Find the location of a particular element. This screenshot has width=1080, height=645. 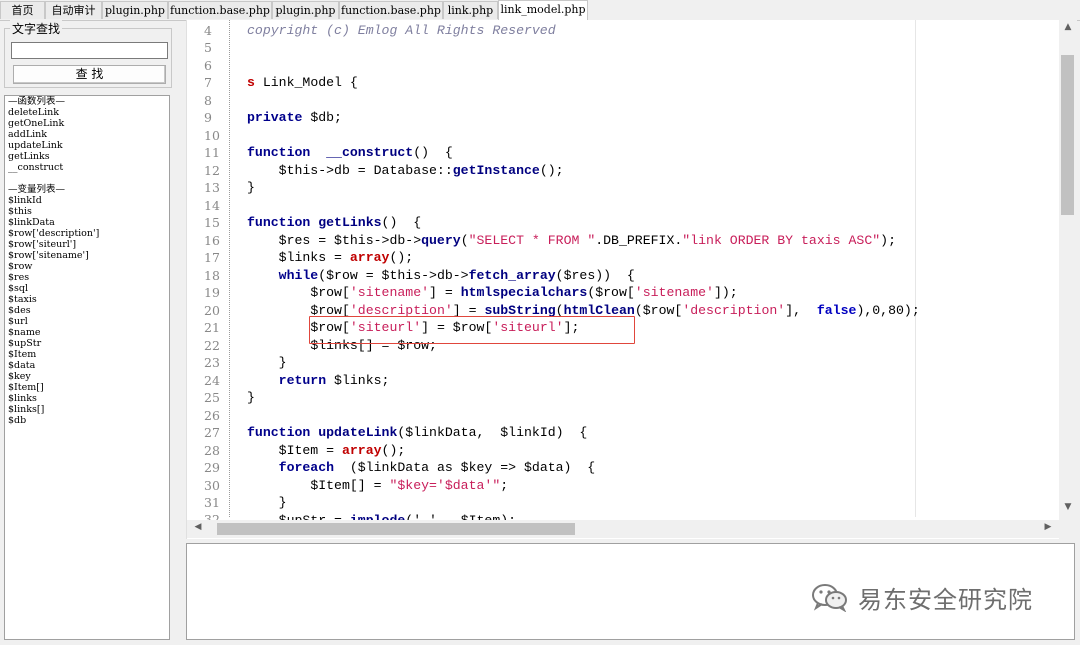

variable-item: $sql is located at coordinates (87, 288).